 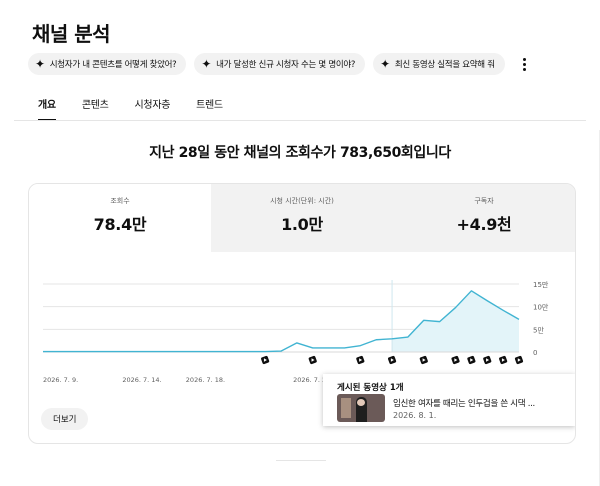 I want to click on x-tick-label: 2026. 7. 18., so click(x=205, y=380).